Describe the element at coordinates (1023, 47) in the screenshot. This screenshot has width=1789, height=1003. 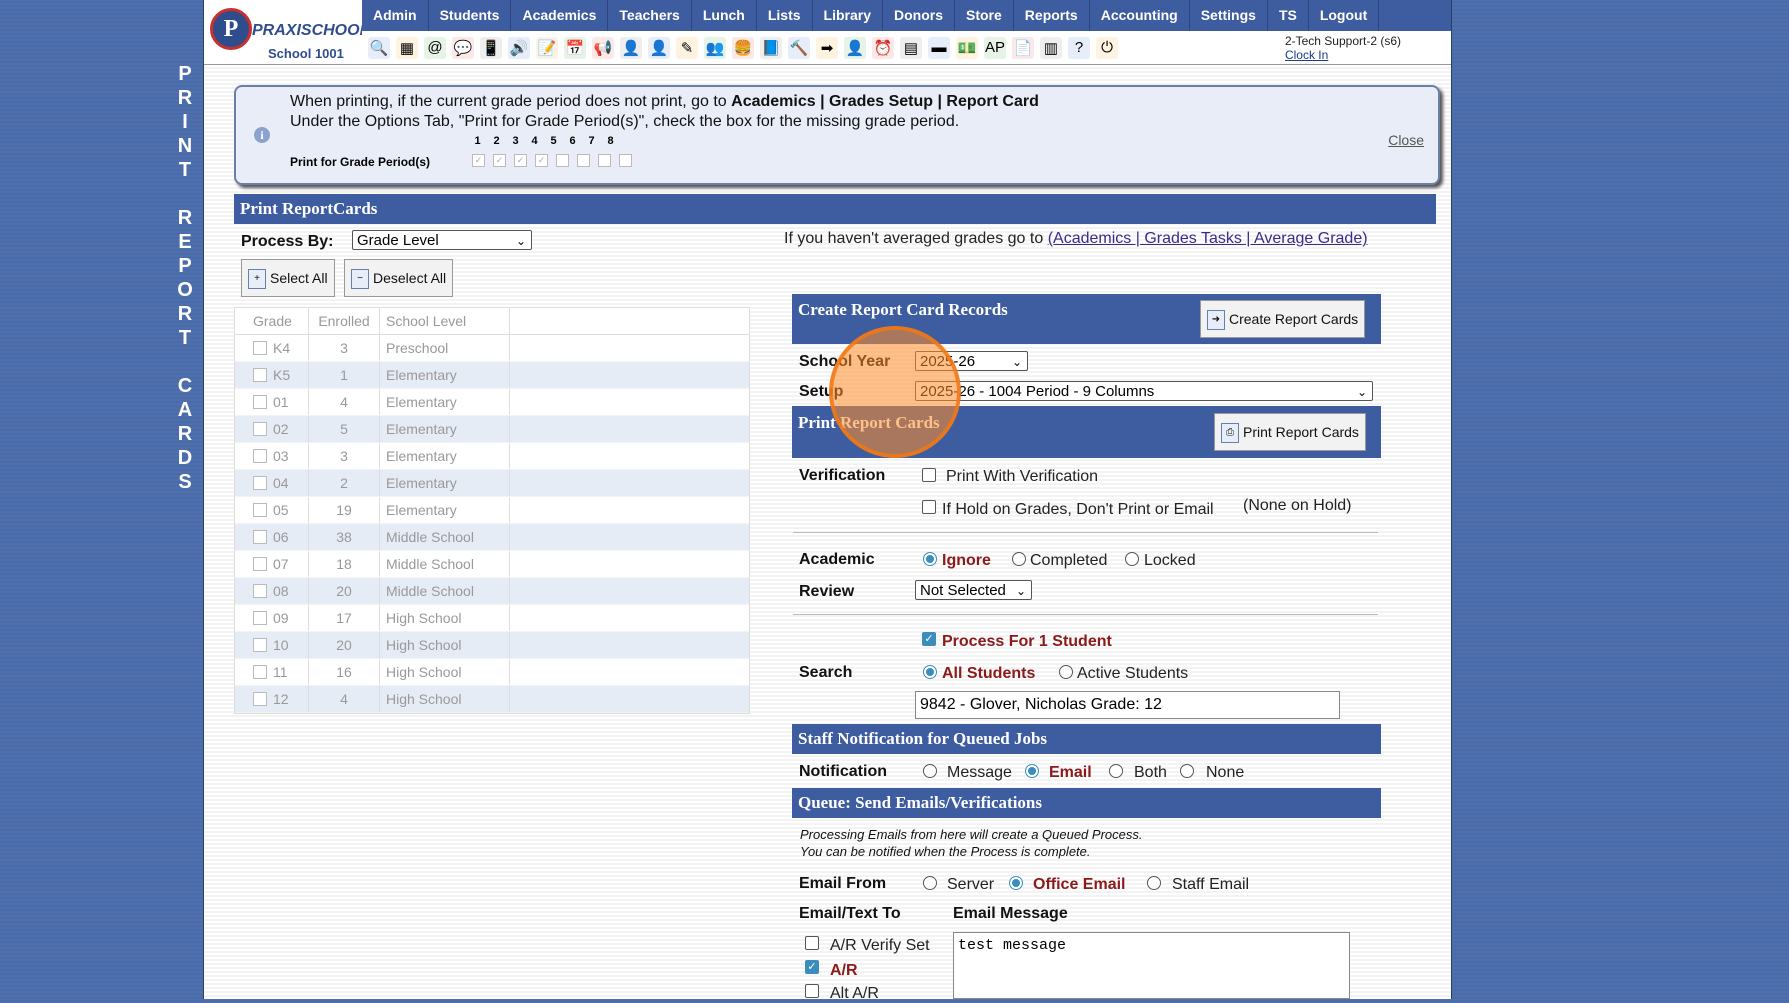
I see `pdf-icon: 📄` at that location.